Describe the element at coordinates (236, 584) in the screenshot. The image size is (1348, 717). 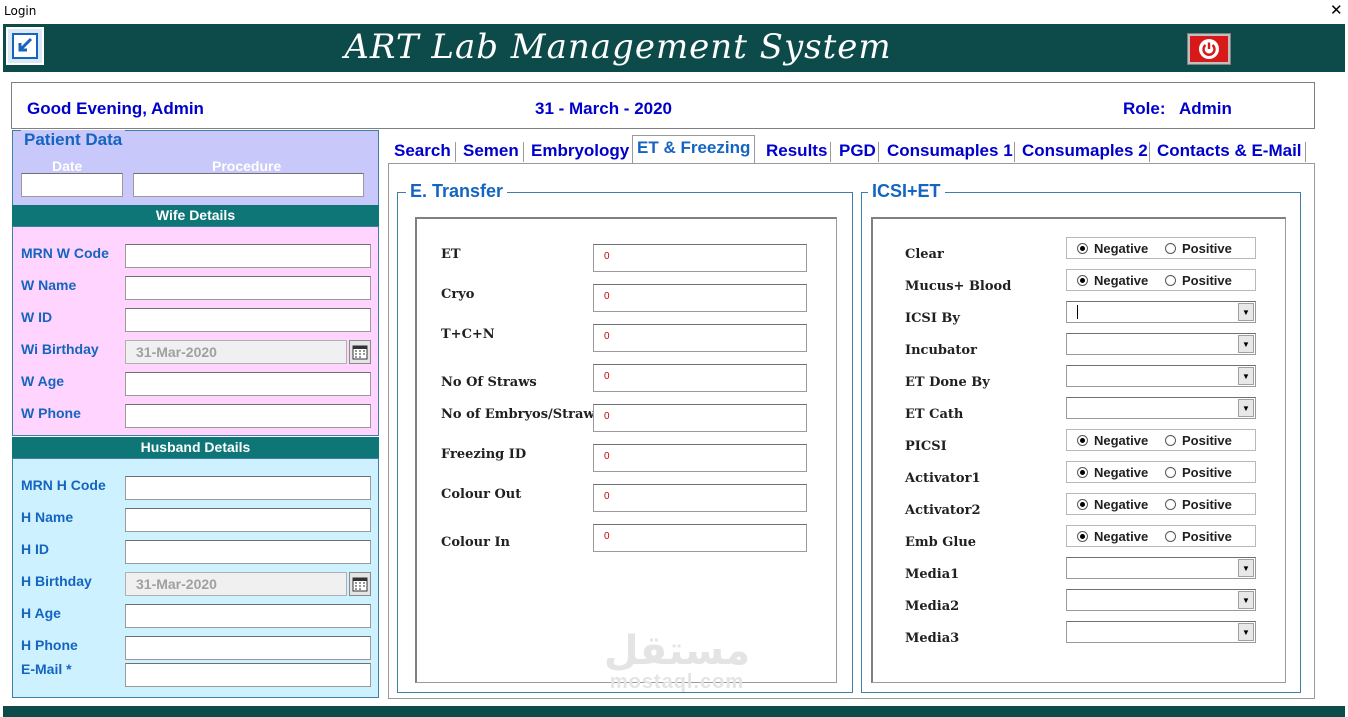
I see `h-birthday-field: 31-Mar-2020` at that location.